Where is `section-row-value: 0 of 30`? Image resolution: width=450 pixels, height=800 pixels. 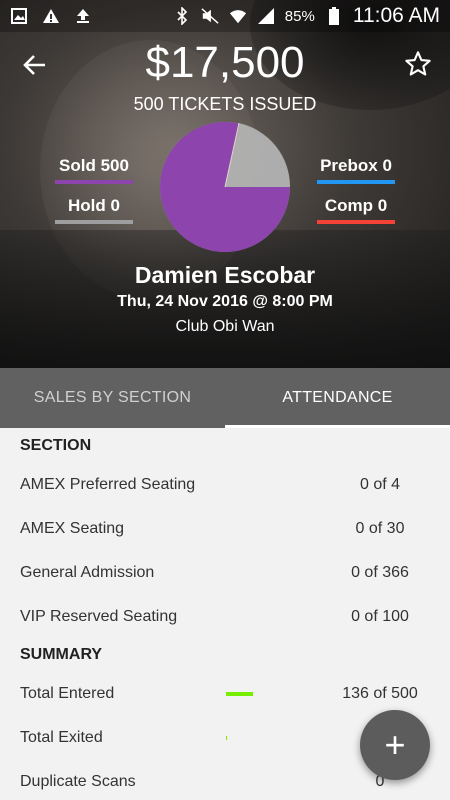 section-row-value: 0 of 30 is located at coordinates (380, 528).